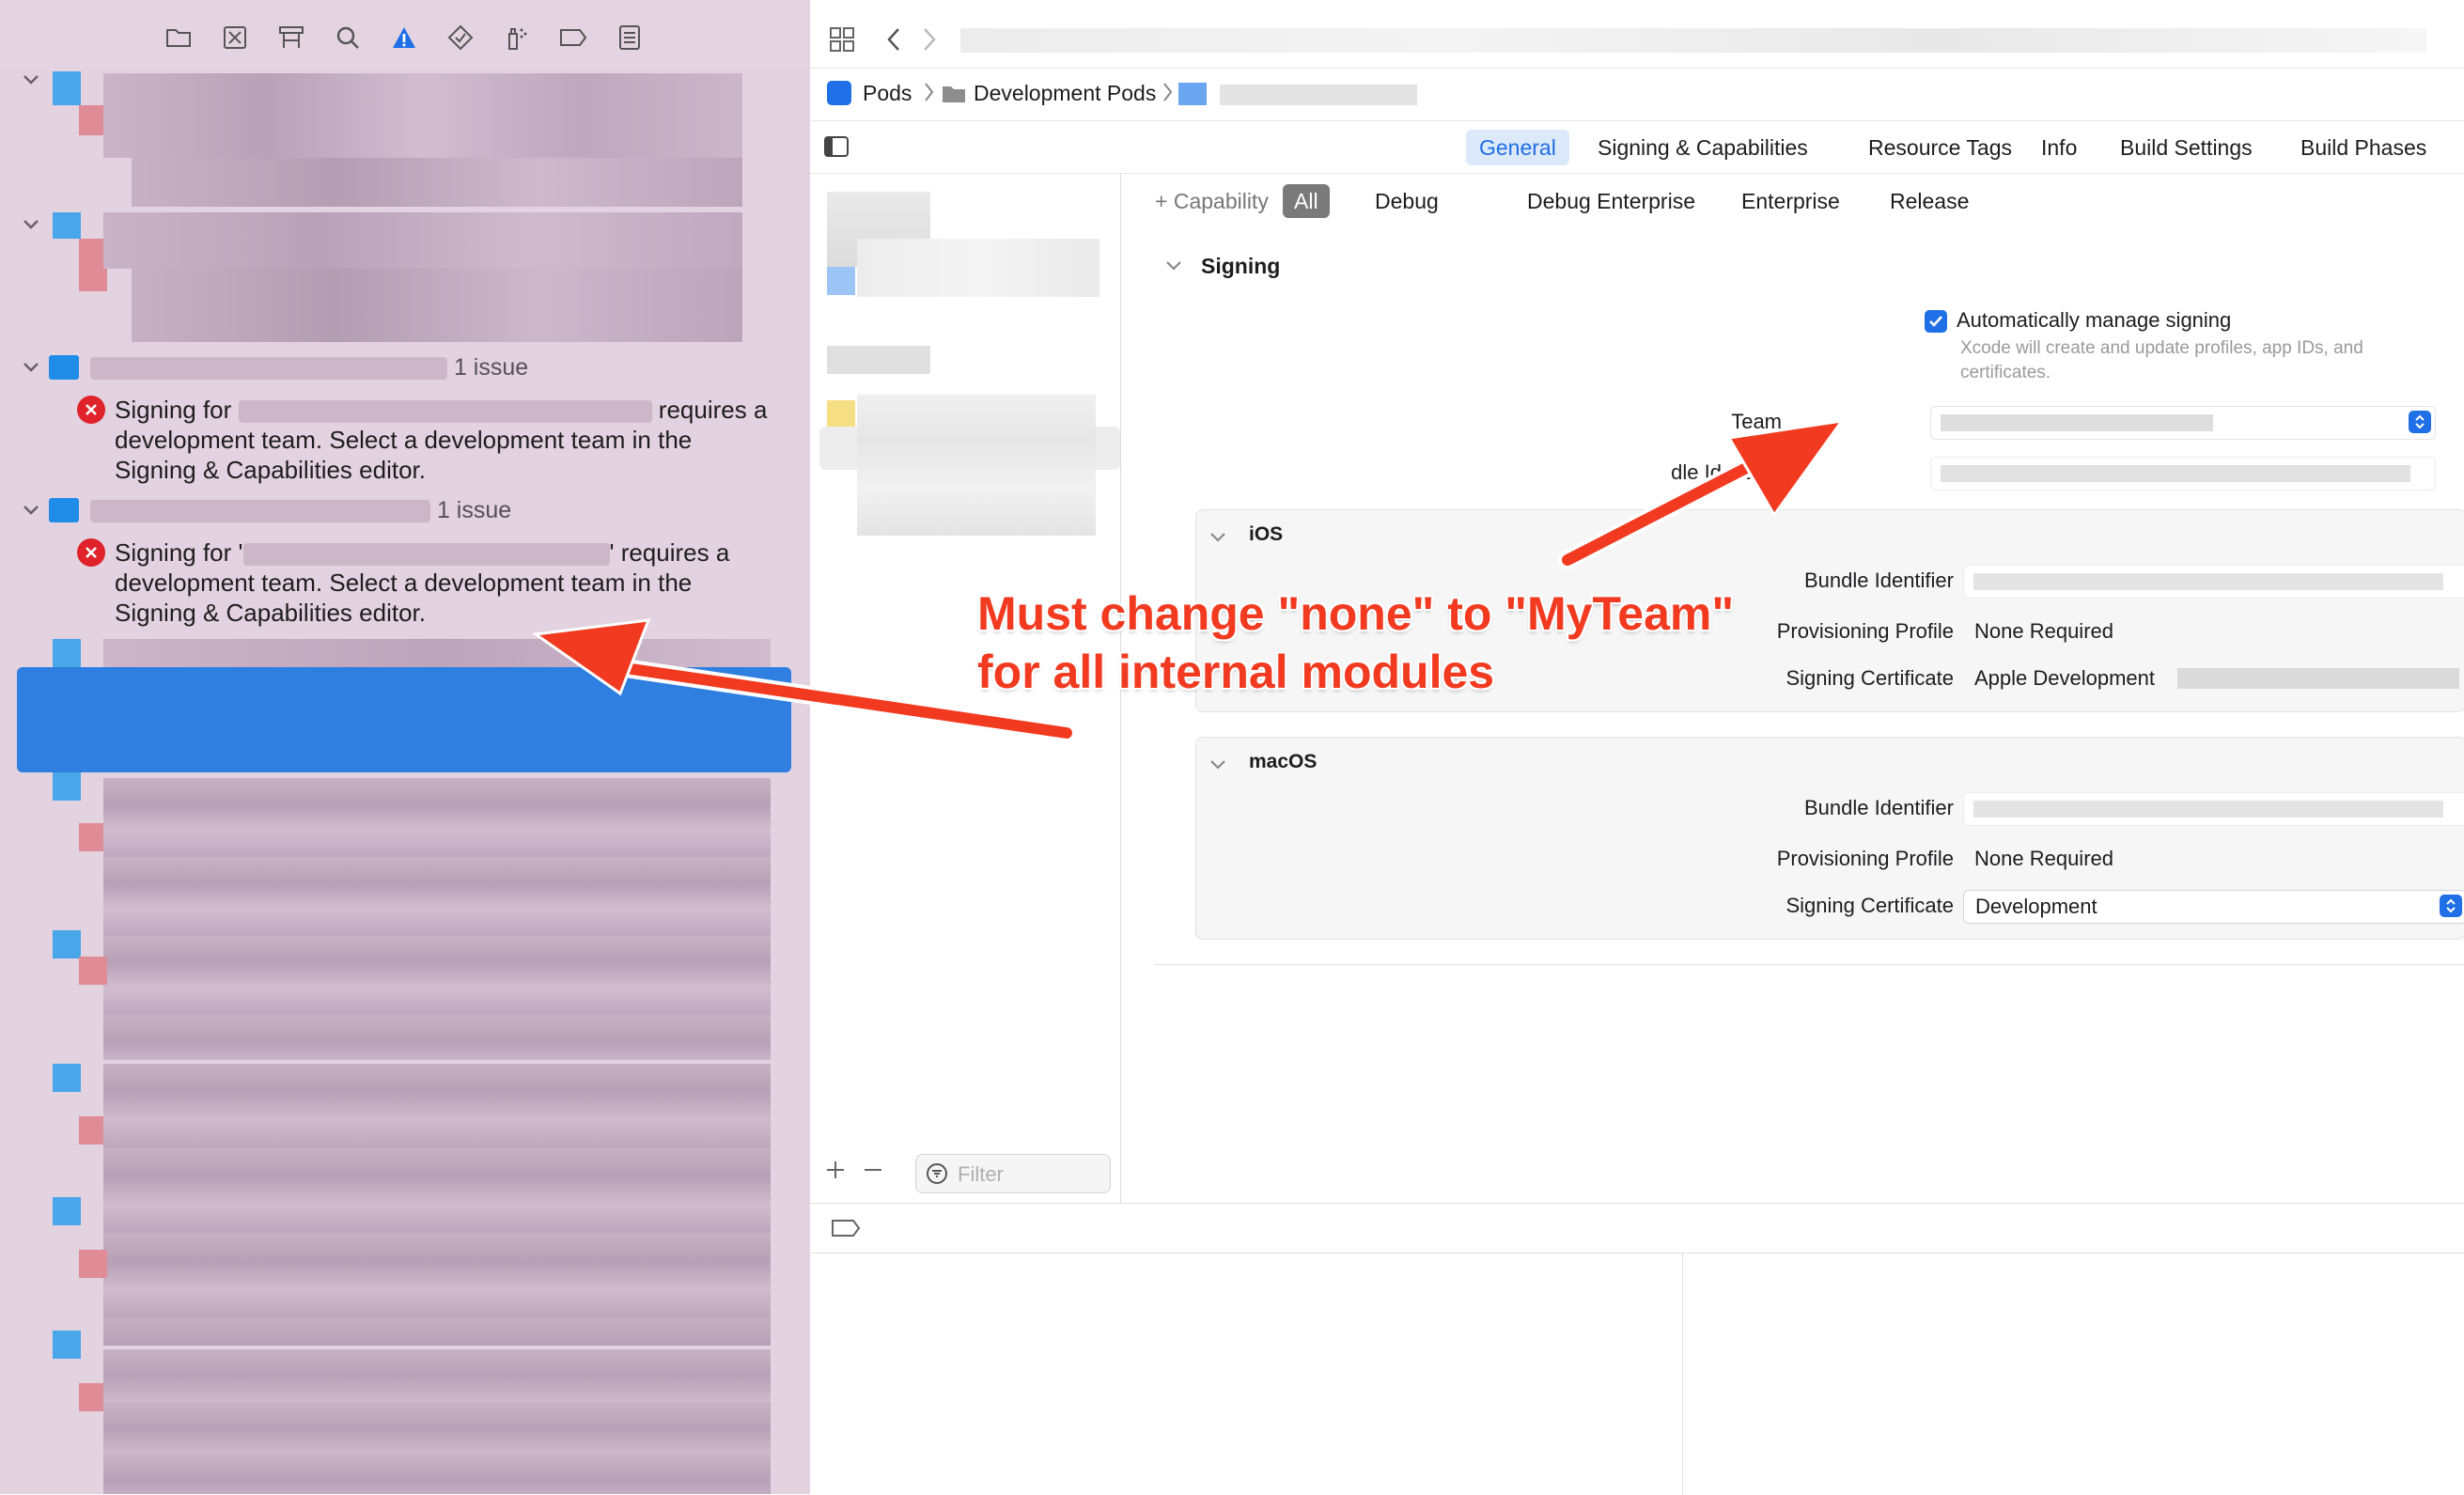 The width and height of the screenshot is (2464, 1495). What do you see at coordinates (2363, 148) in the screenshot?
I see `tab-build-phases: Build Phases` at bounding box center [2363, 148].